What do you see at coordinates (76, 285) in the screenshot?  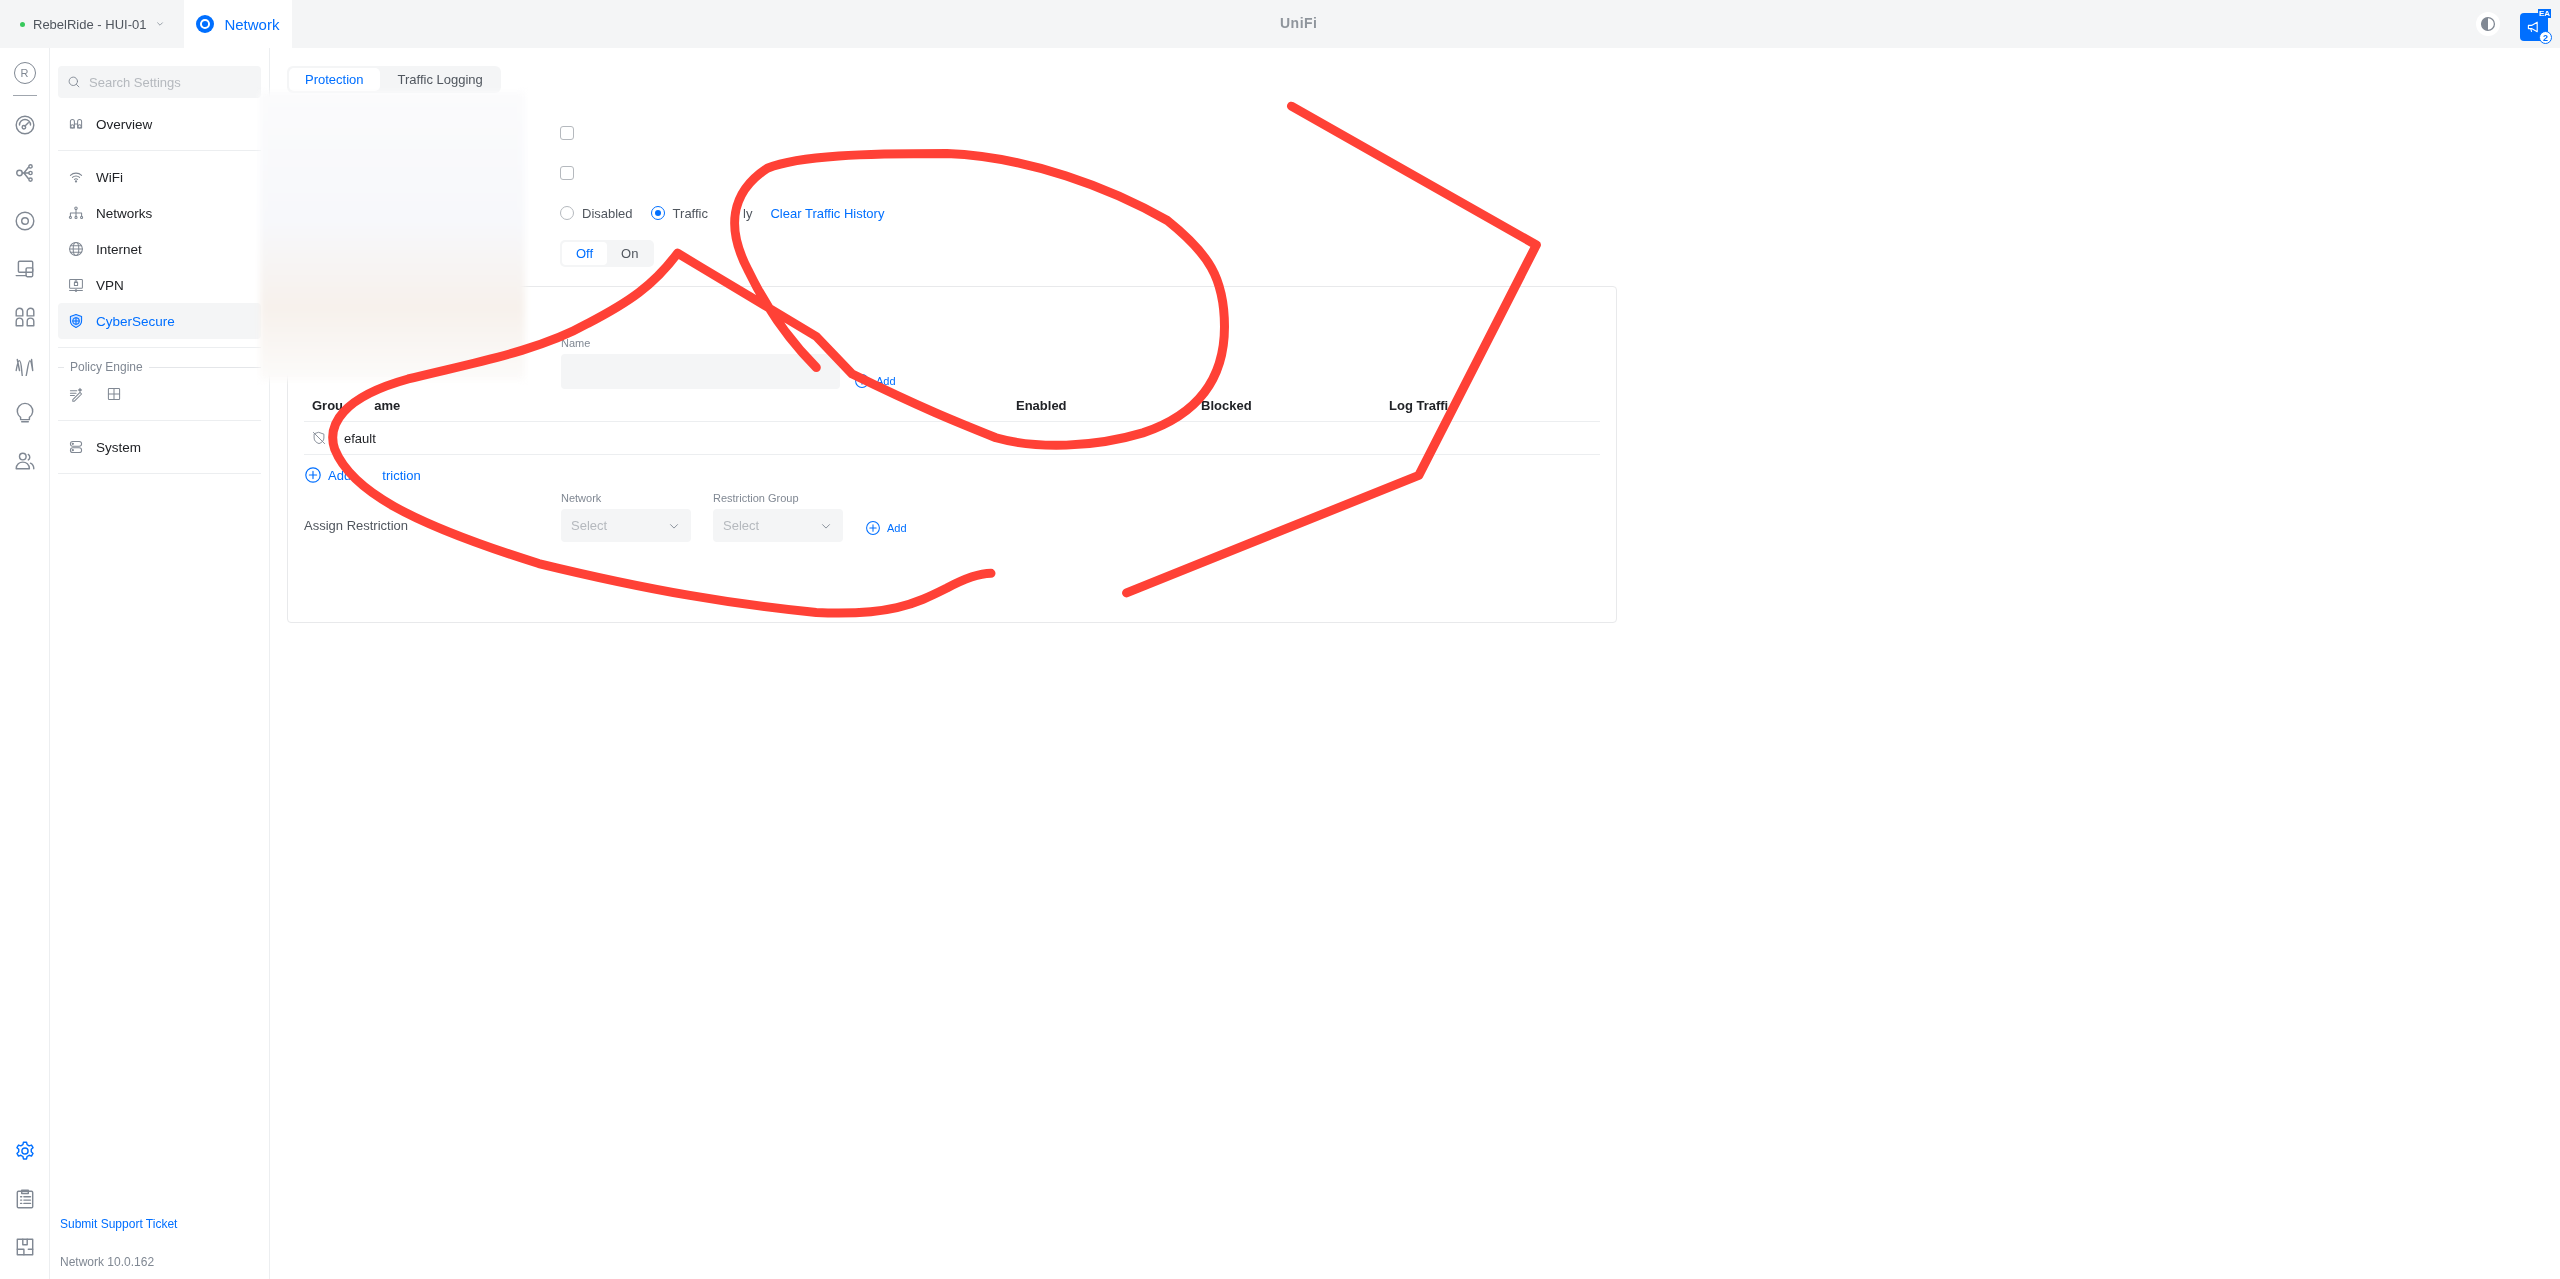 I see `monitor-lock-icon` at bounding box center [76, 285].